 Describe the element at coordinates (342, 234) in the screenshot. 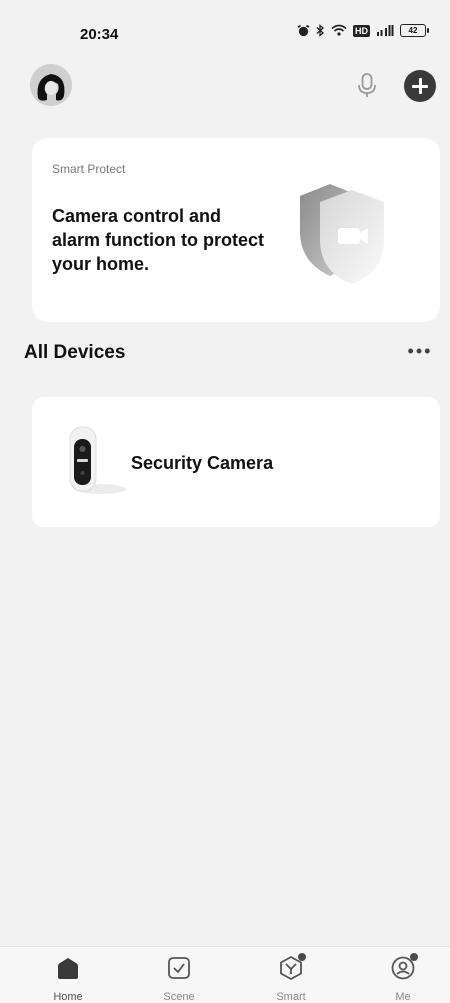

I see `shield-camera-icon` at that location.